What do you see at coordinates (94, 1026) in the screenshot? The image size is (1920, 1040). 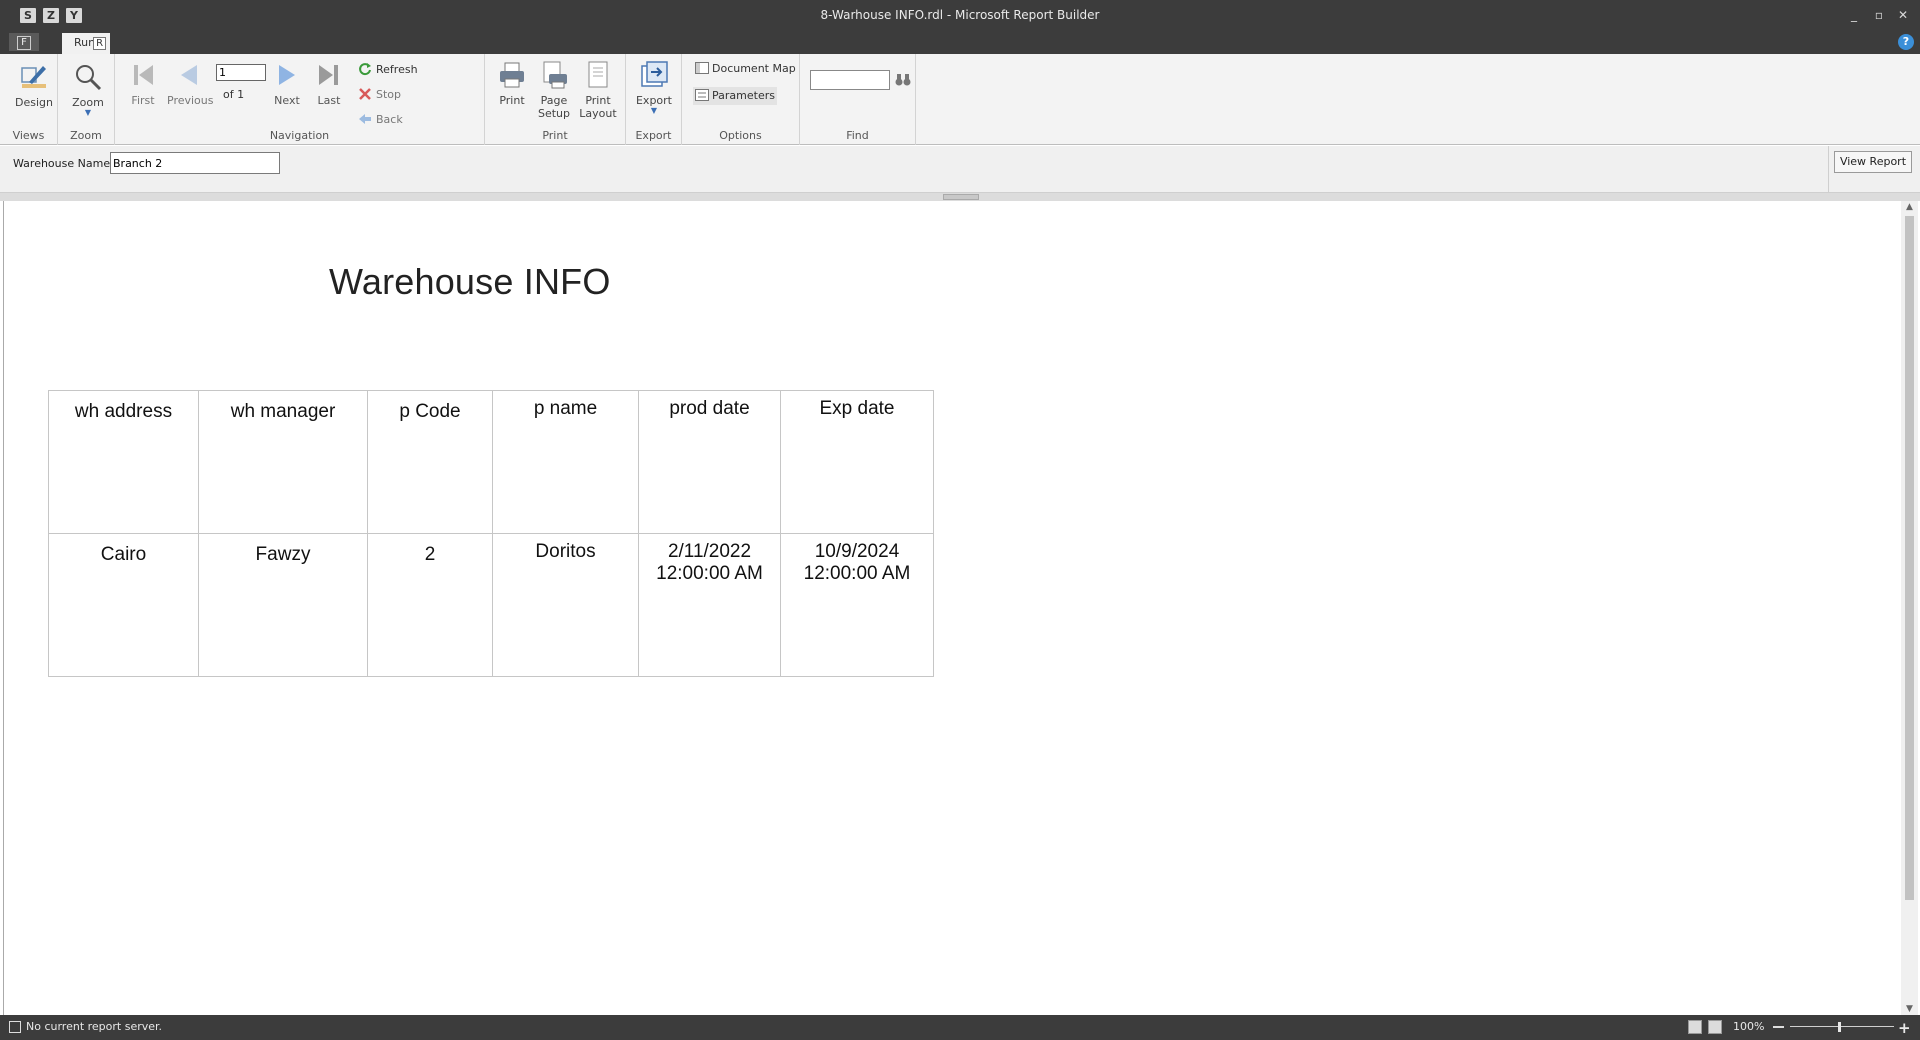 I see `status-text: No current report server.` at bounding box center [94, 1026].